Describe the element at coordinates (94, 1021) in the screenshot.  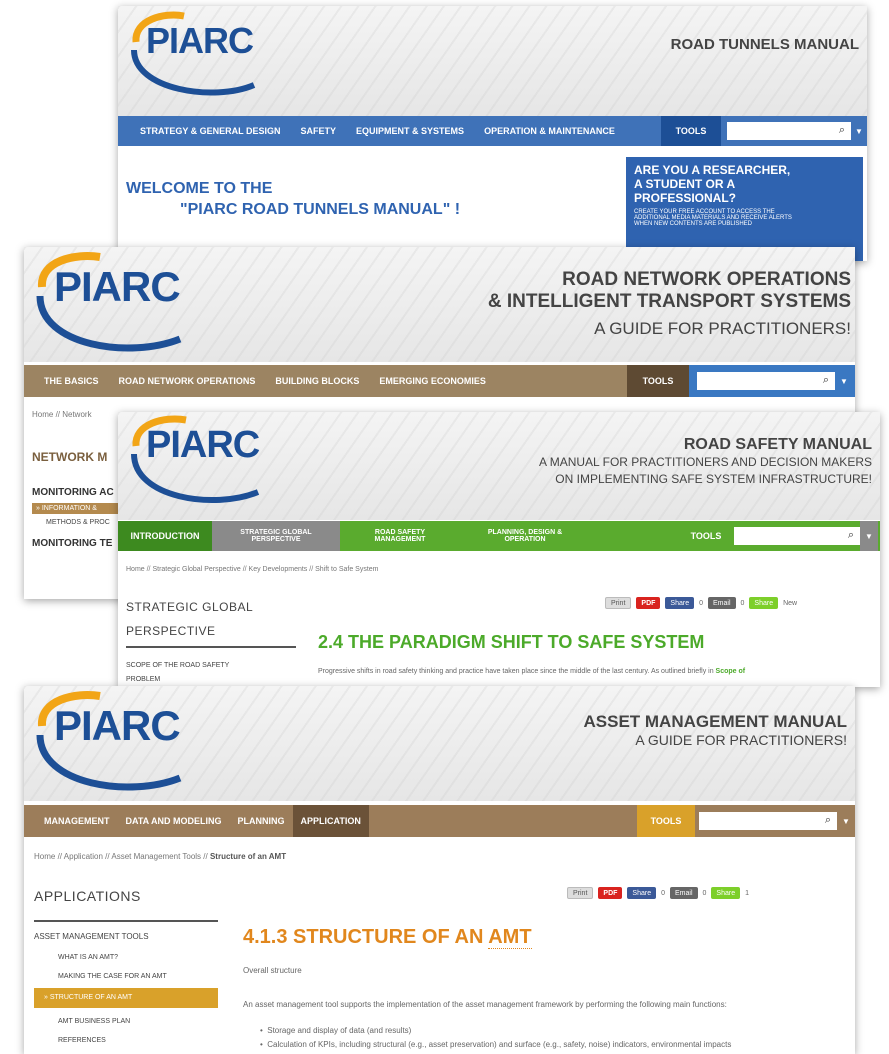
I see `sidebar-item-business-plan: AMT BUSINESS PLAN` at that location.